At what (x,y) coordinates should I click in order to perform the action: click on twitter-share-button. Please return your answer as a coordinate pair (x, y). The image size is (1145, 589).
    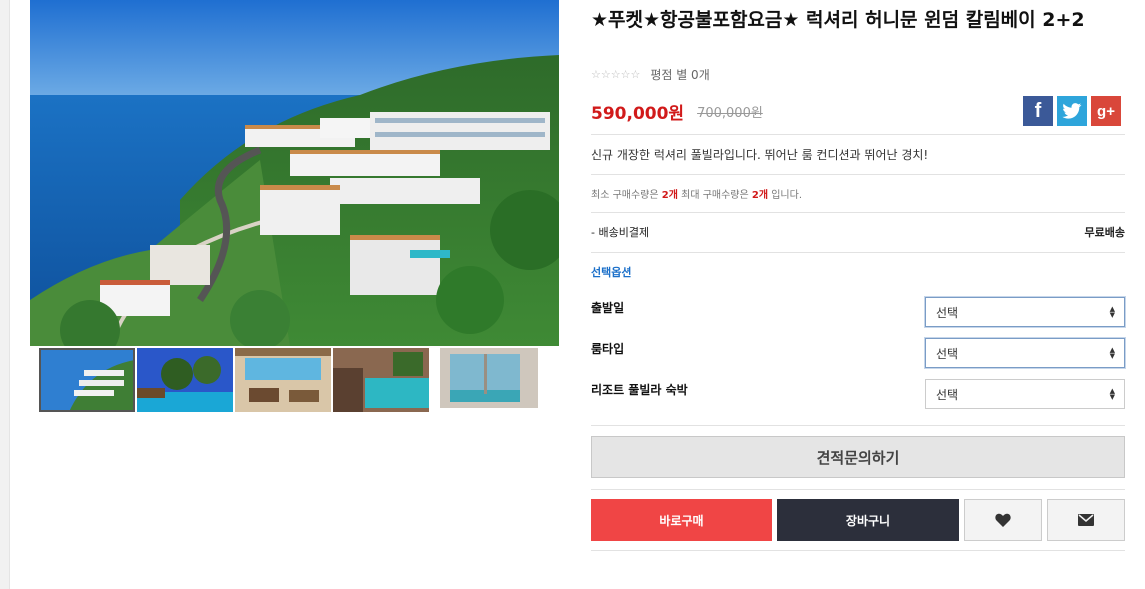
    Looking at the image, I should click on (1072, 111).